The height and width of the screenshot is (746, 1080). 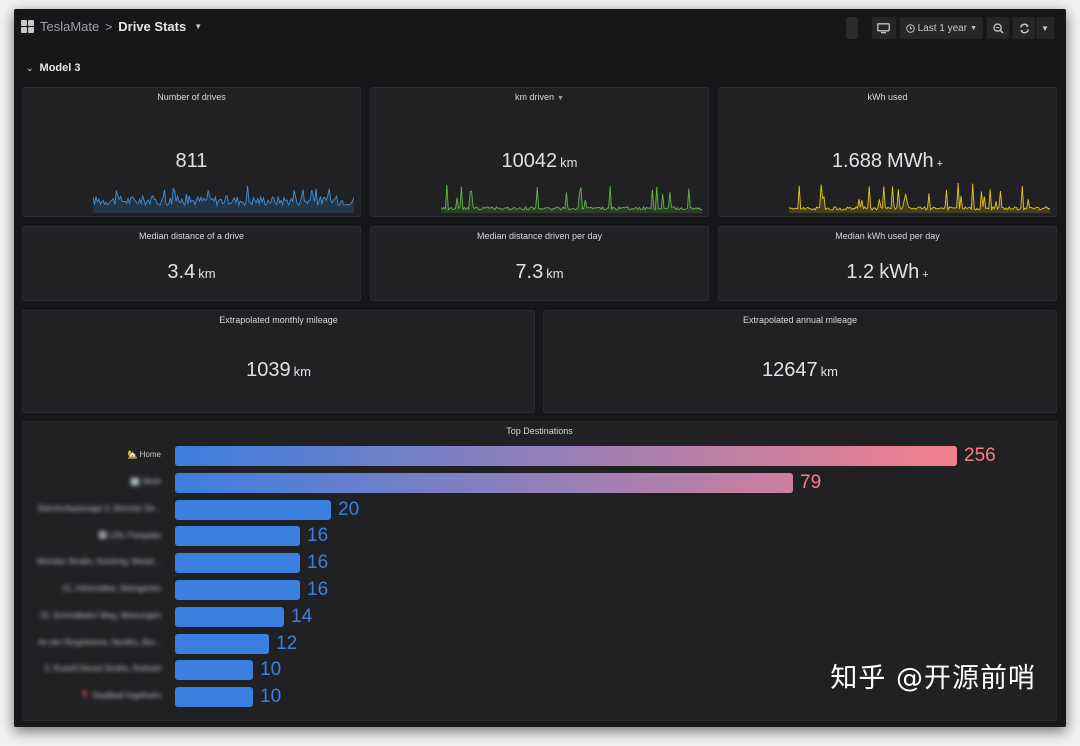 I want to click on breadcrumb: TeslaMate > Drive Stats ▼, so click(x=111, y=26).